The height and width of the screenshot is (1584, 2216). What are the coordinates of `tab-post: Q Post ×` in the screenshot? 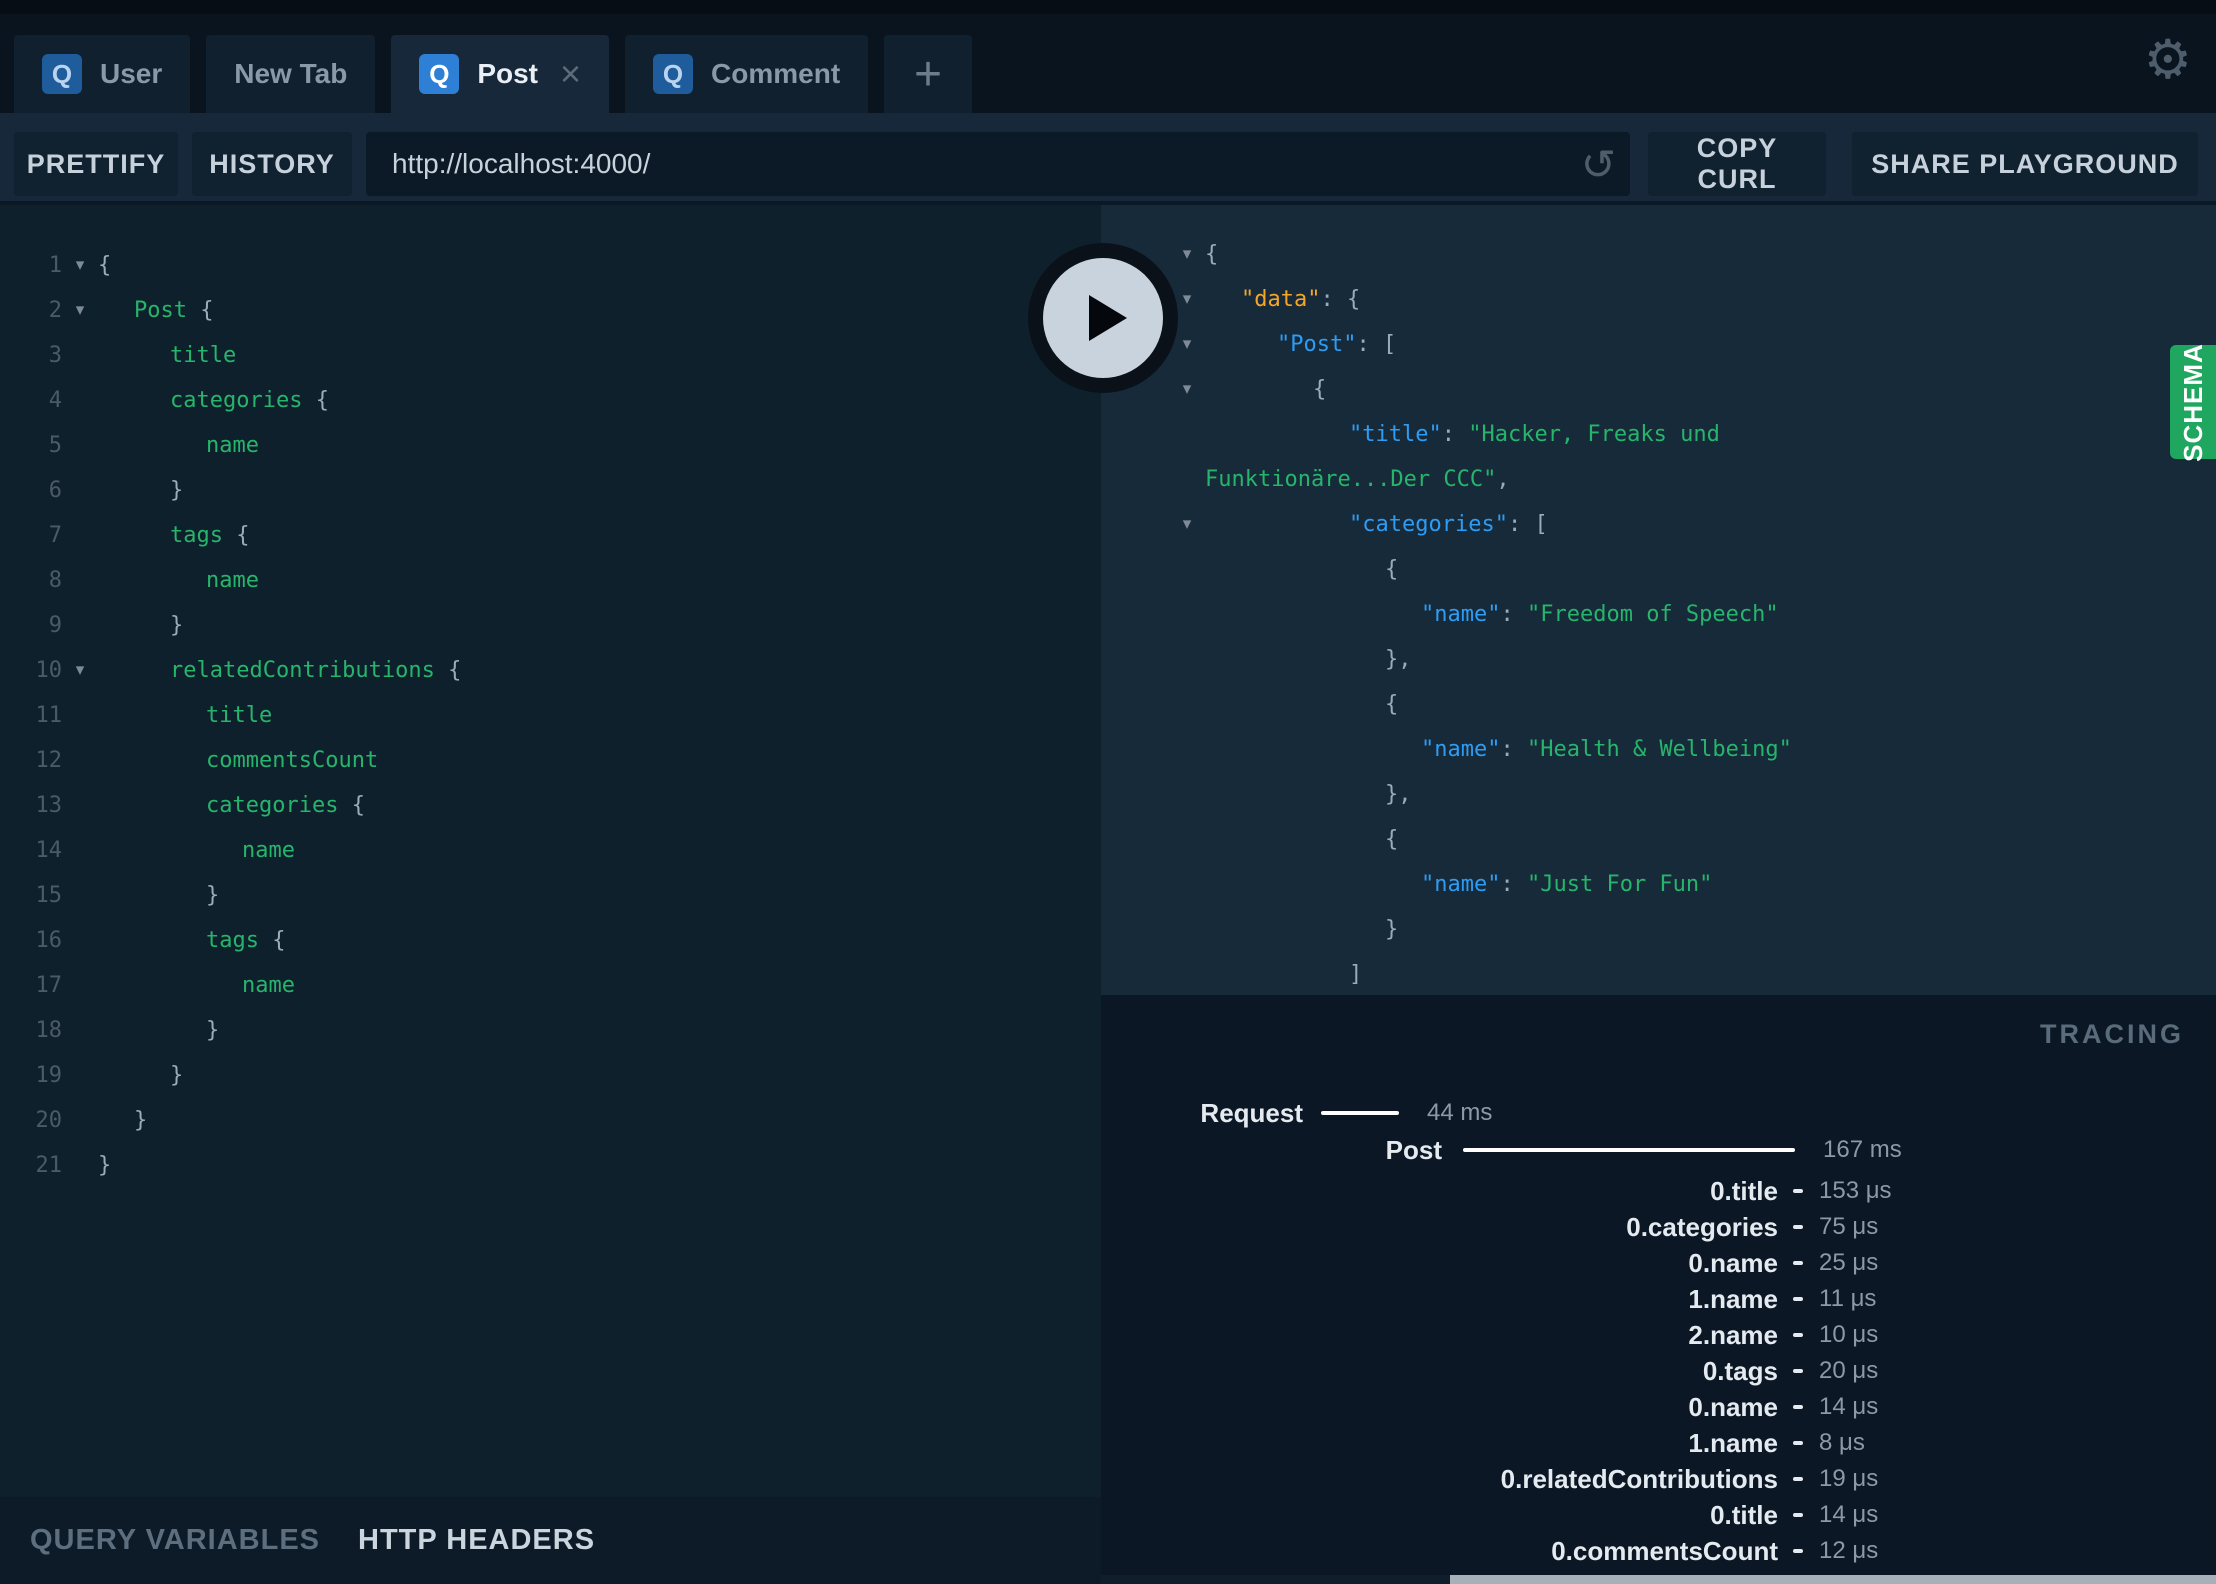 It's located at (500, 74).